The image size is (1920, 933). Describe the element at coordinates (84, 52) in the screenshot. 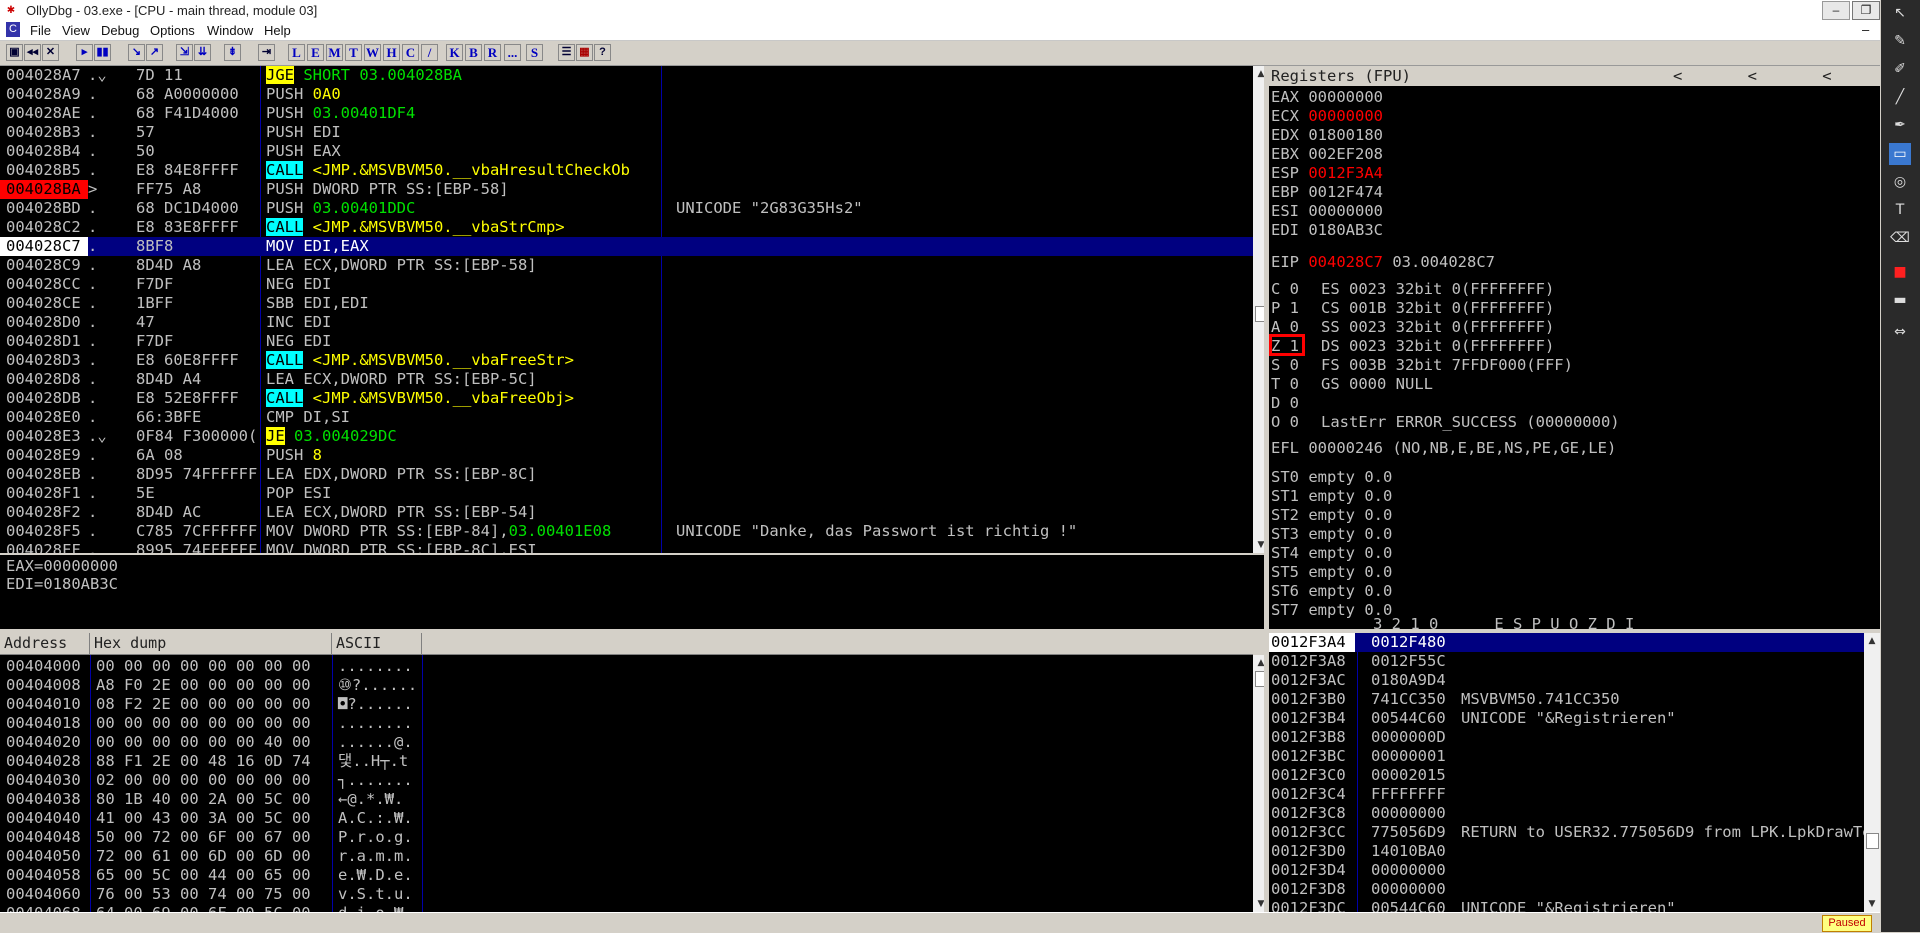

I see `run-button: ▸` at that location.